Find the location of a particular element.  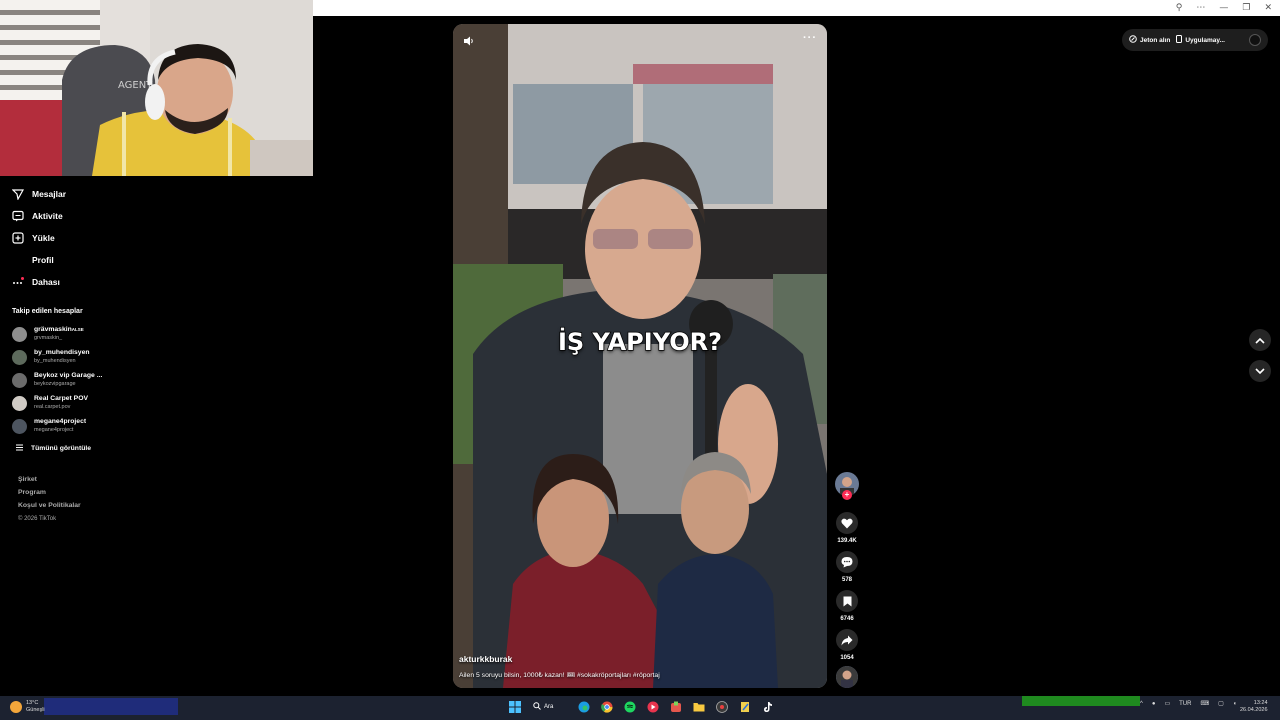

minimize-button: — is located at coordinates (1223, 8).